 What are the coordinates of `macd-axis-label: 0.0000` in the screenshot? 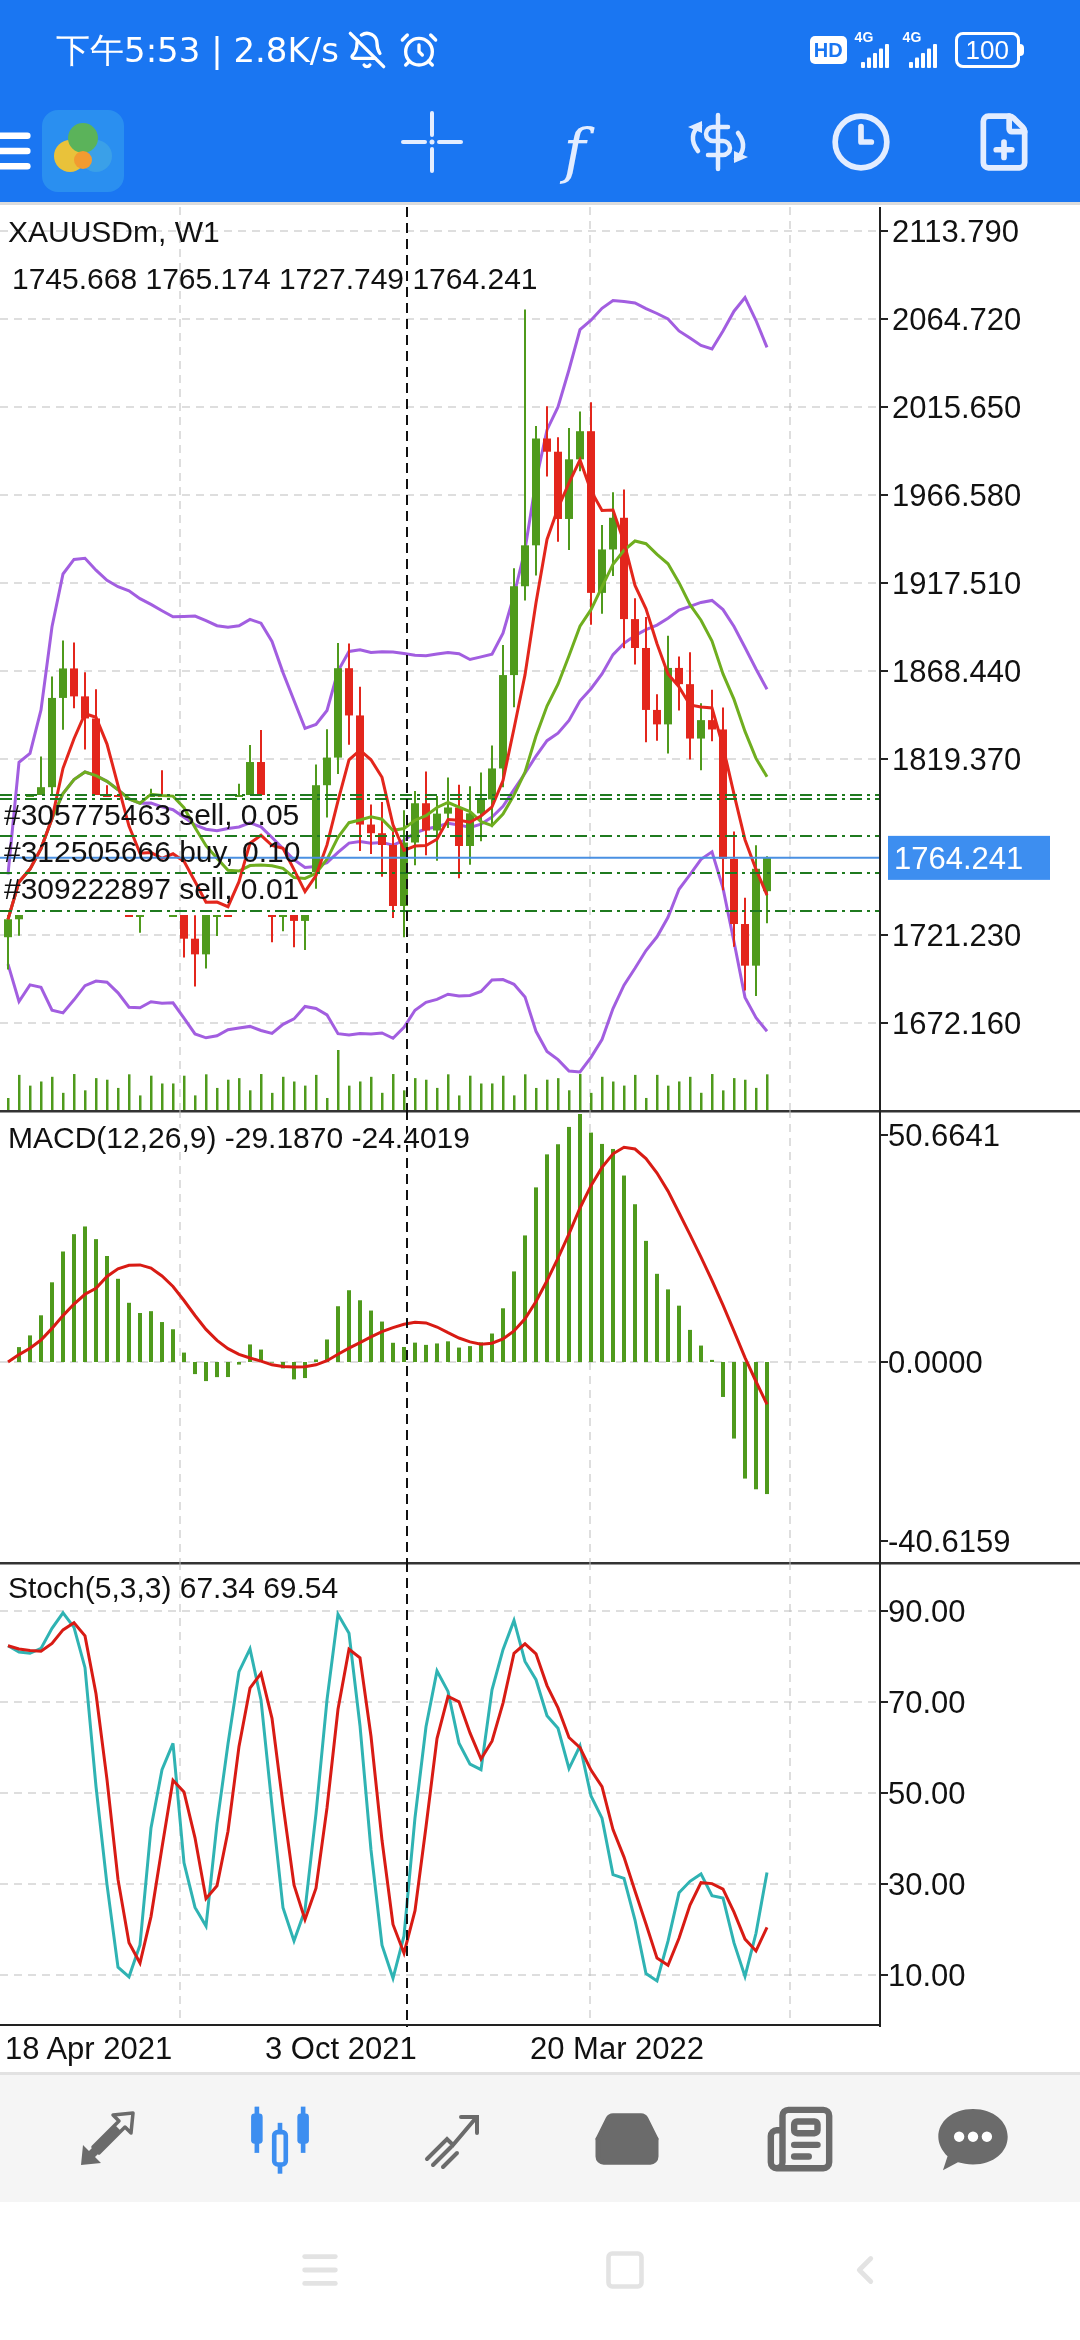 It's located at (935, 1362).